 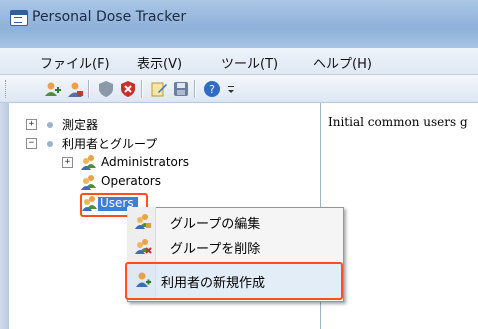 I want to click on tree-item-operators: Operators, so click(x=131, y=181).